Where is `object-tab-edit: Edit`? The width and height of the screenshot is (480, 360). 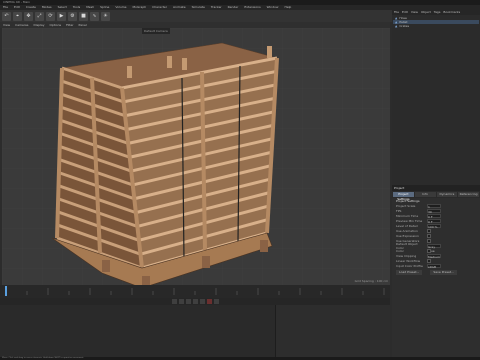 object-tab-edit: Edit is located at coordinates (405, 12).